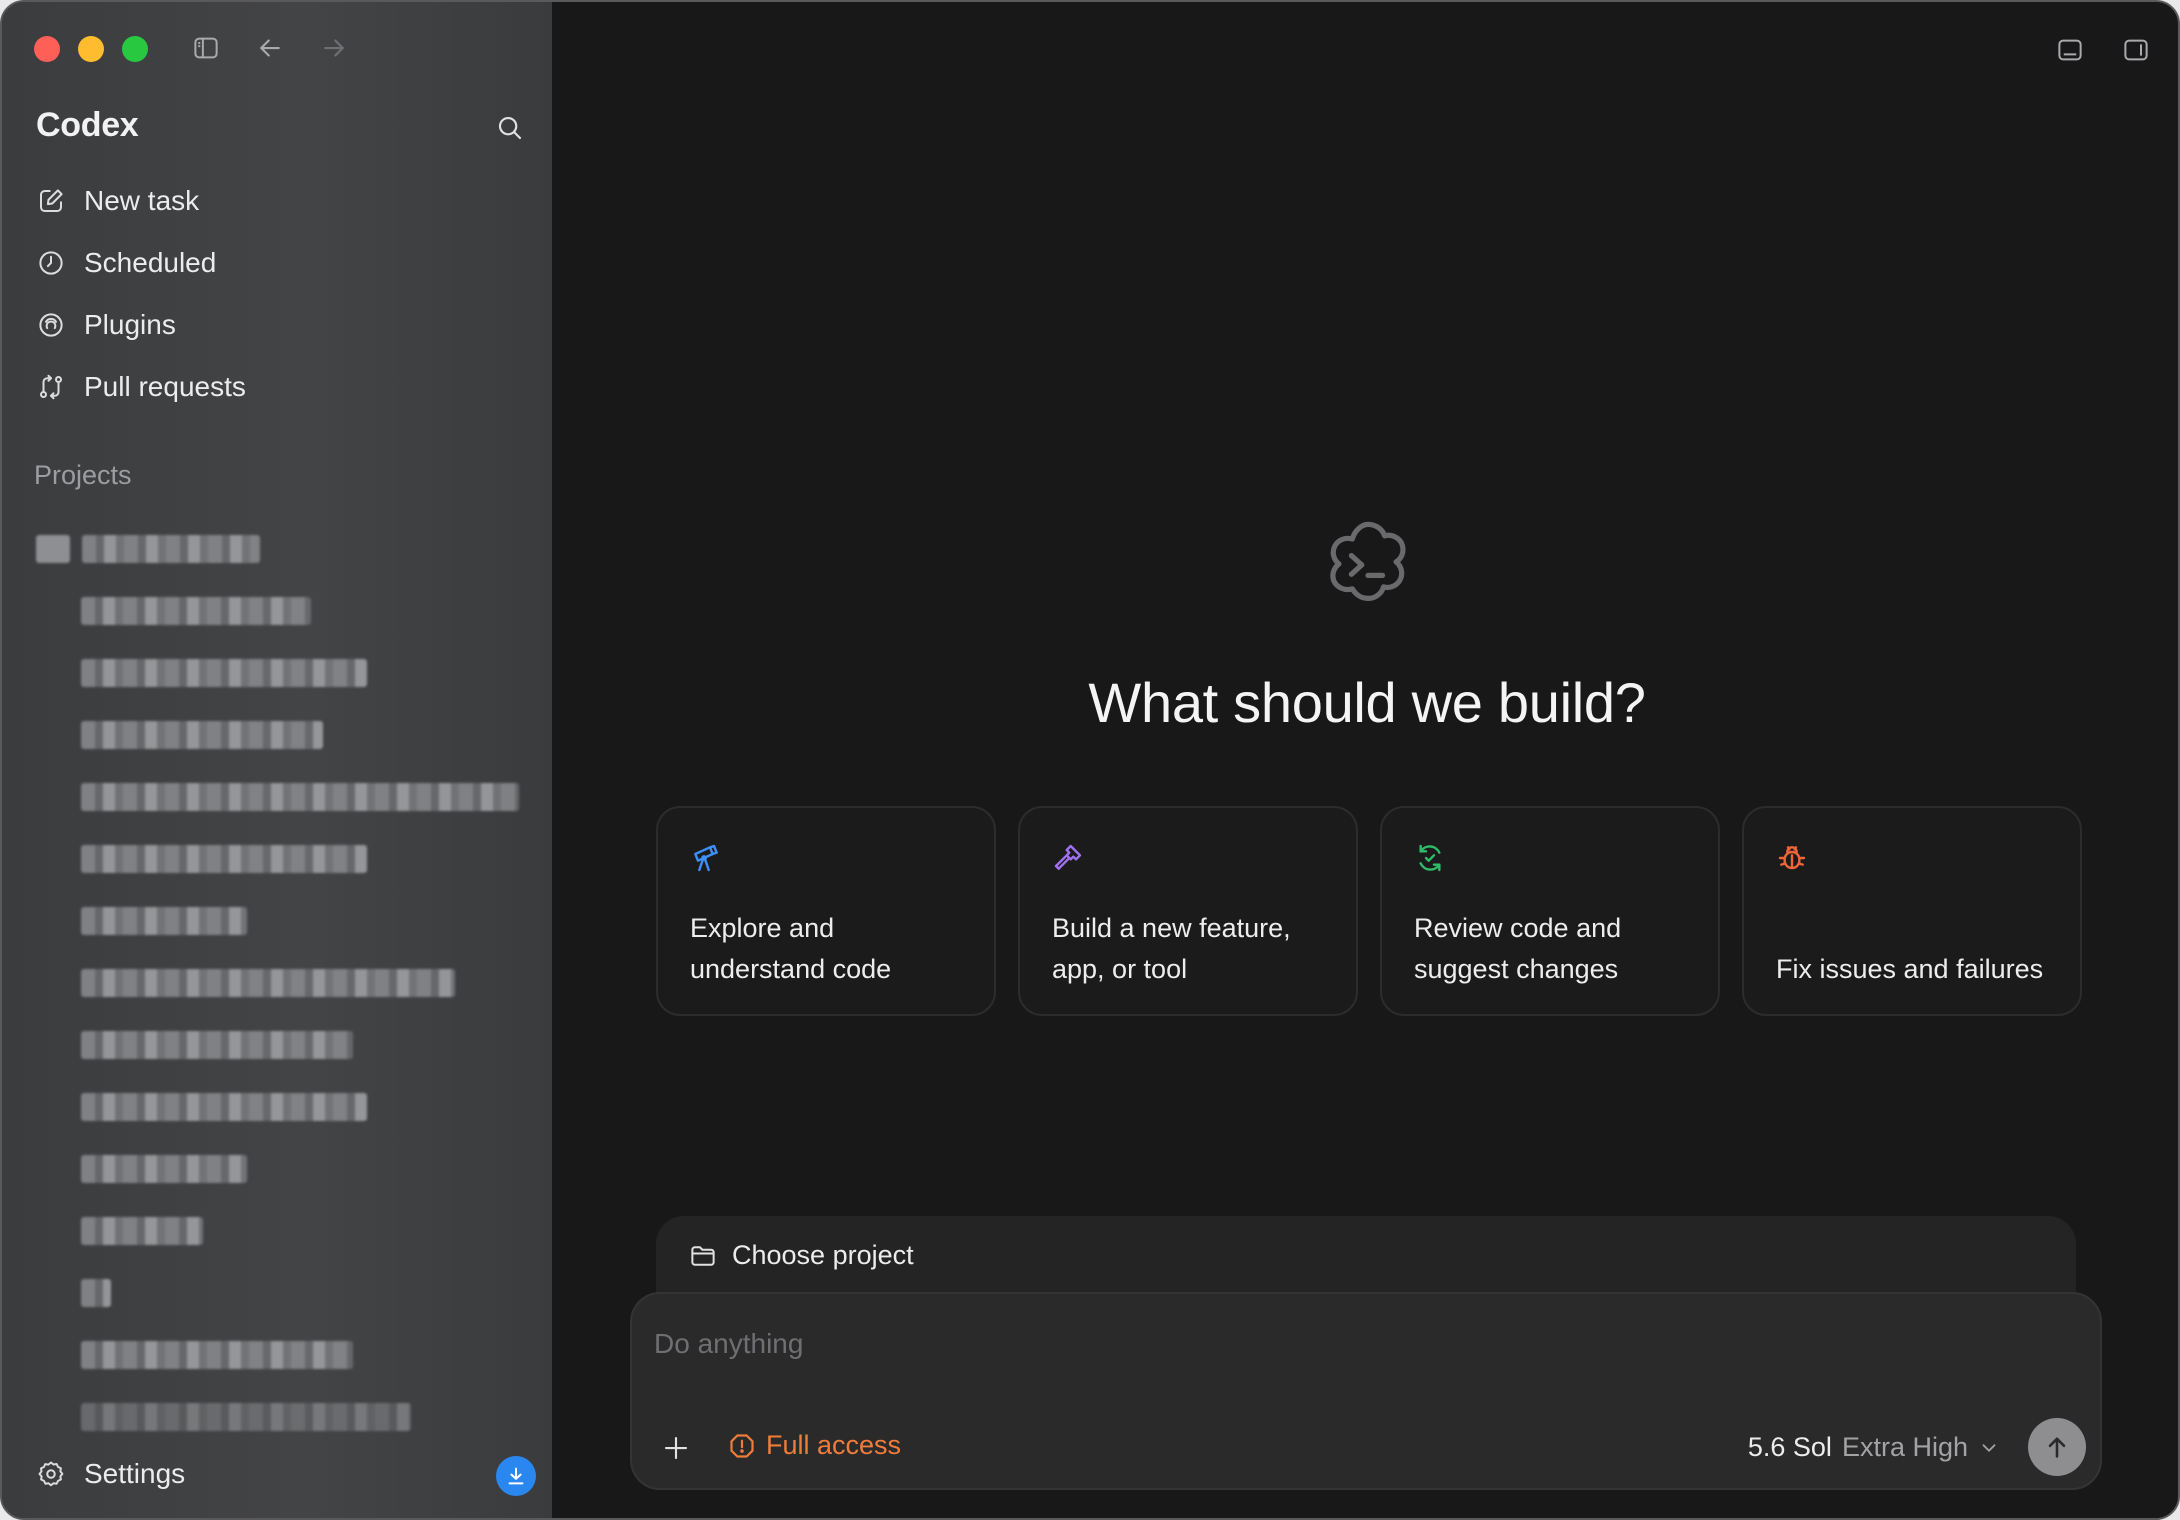  I want to click on settings-label: Settings, so click(135, 1473).